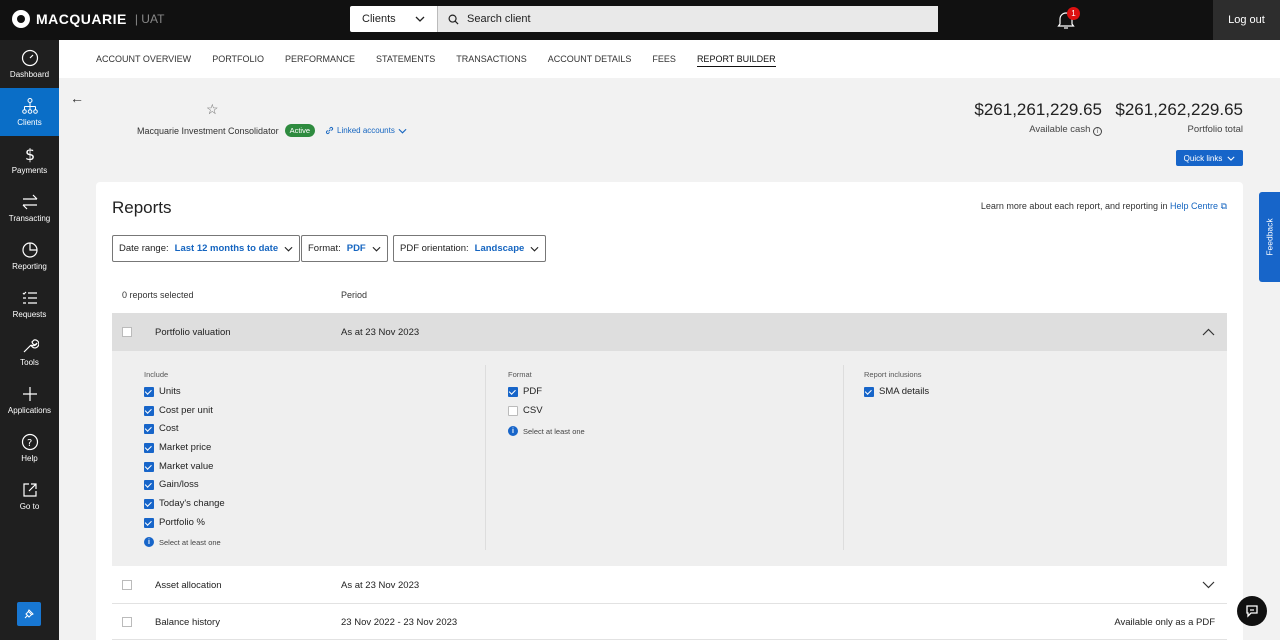 Image resolution: width=1280 pixels, height=640 pixels. Describe the element at coordinates (161, 428) in the screenshot. I see `include-cost-checkbox: Cost` at that location.